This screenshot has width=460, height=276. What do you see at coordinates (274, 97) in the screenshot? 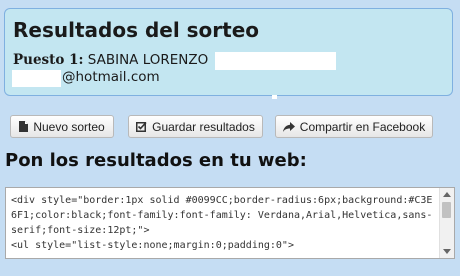
I see `resize-handle` at bounding box center [274, 97].